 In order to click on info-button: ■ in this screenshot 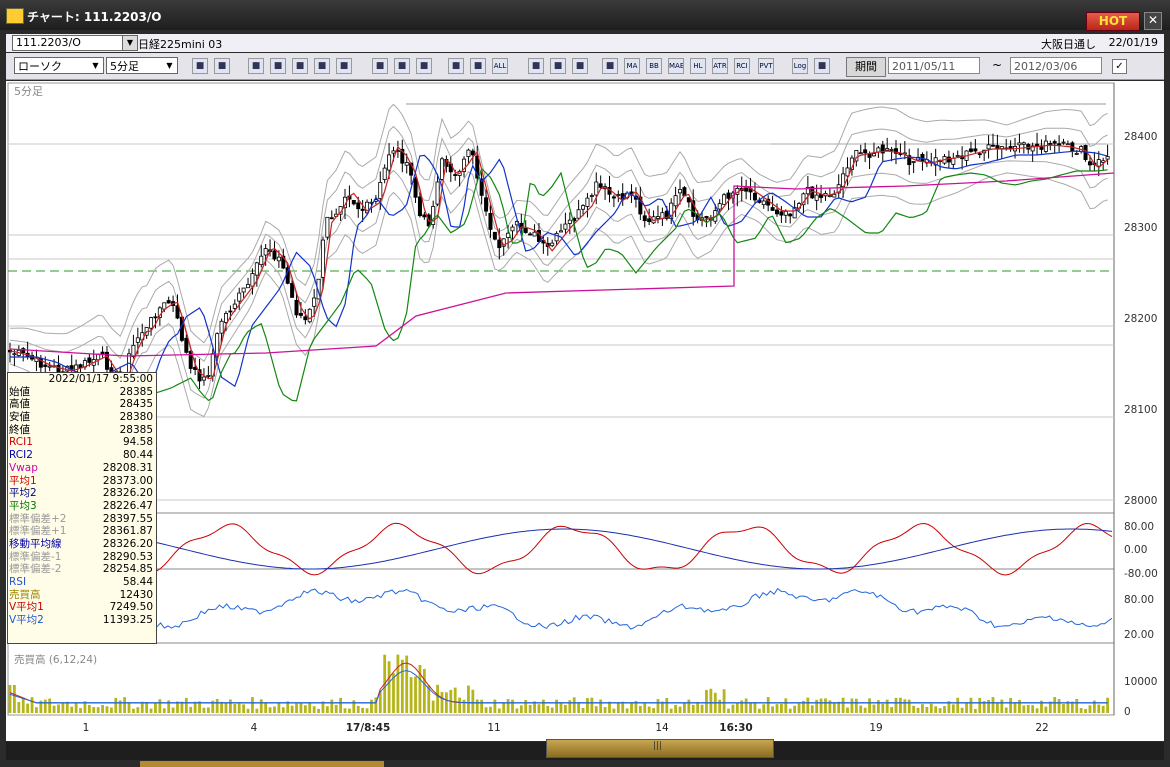, I will do `click(344, 66)`.